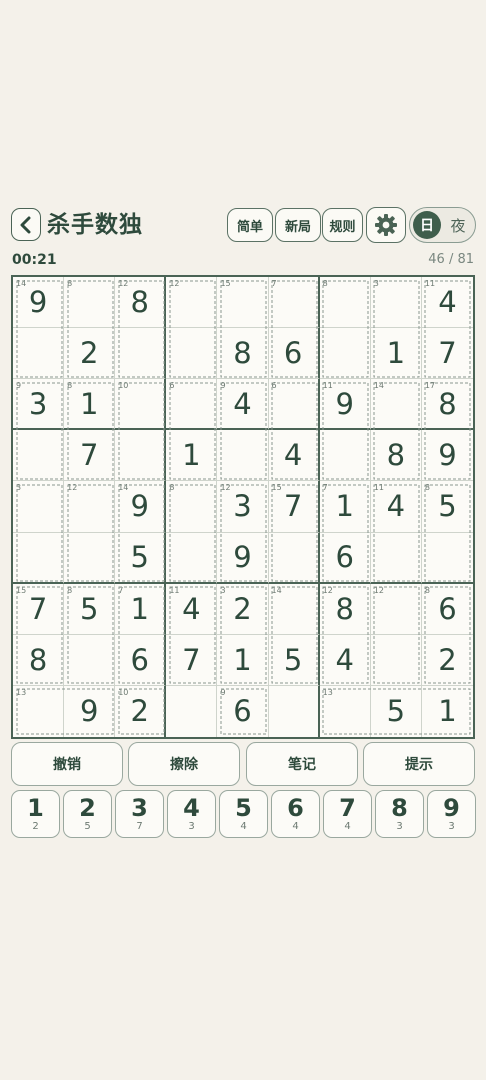  What do you see at coordinates (250, 225) in the screenshot?
I see `difficulty-button: 简单` at bounding box center [250, 225].